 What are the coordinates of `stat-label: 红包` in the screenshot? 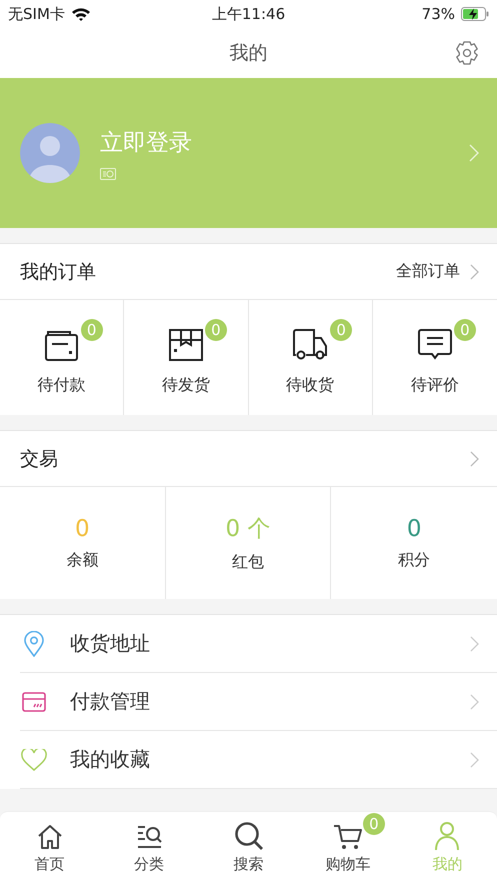 It's located at (248, 562).